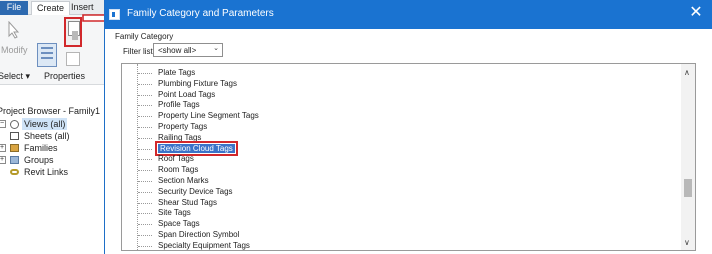 The height and width of the screenshot is (254, 712). I want to click on category-item: Point Load Tags, so click(198, 95).